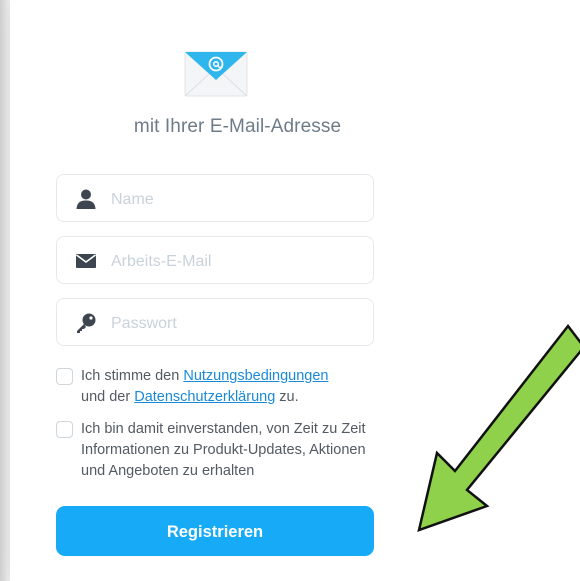  Describe the element at coordinates (287, 397) in the screenshot. I see `terms-suffix: zu.` at that location.